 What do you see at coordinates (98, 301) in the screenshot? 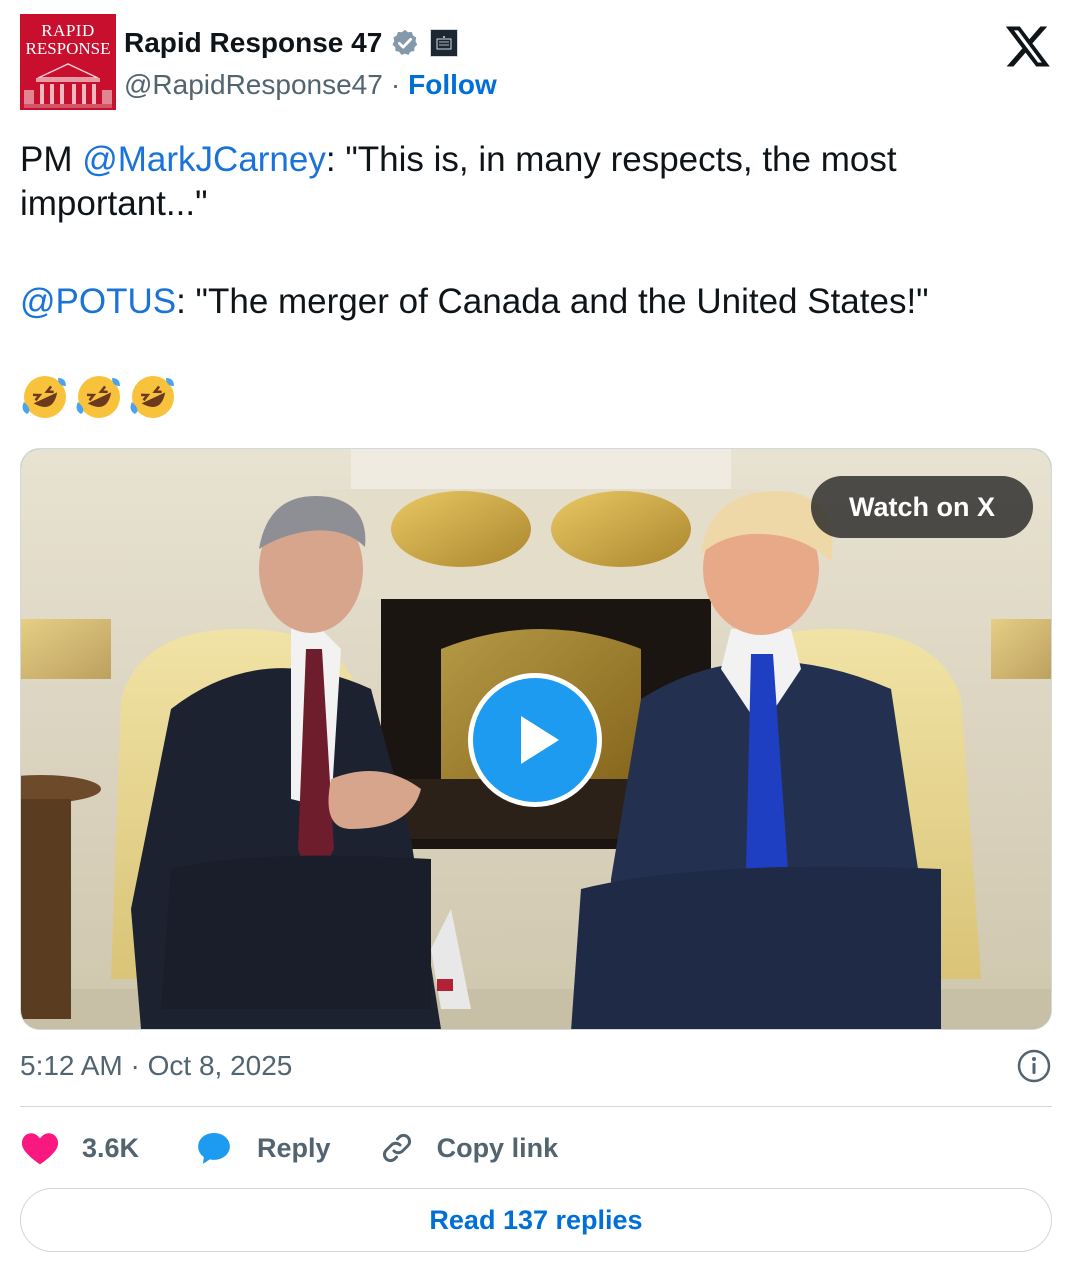
I see `mention-potus: @POTUS` at bounding box center [98, 301].